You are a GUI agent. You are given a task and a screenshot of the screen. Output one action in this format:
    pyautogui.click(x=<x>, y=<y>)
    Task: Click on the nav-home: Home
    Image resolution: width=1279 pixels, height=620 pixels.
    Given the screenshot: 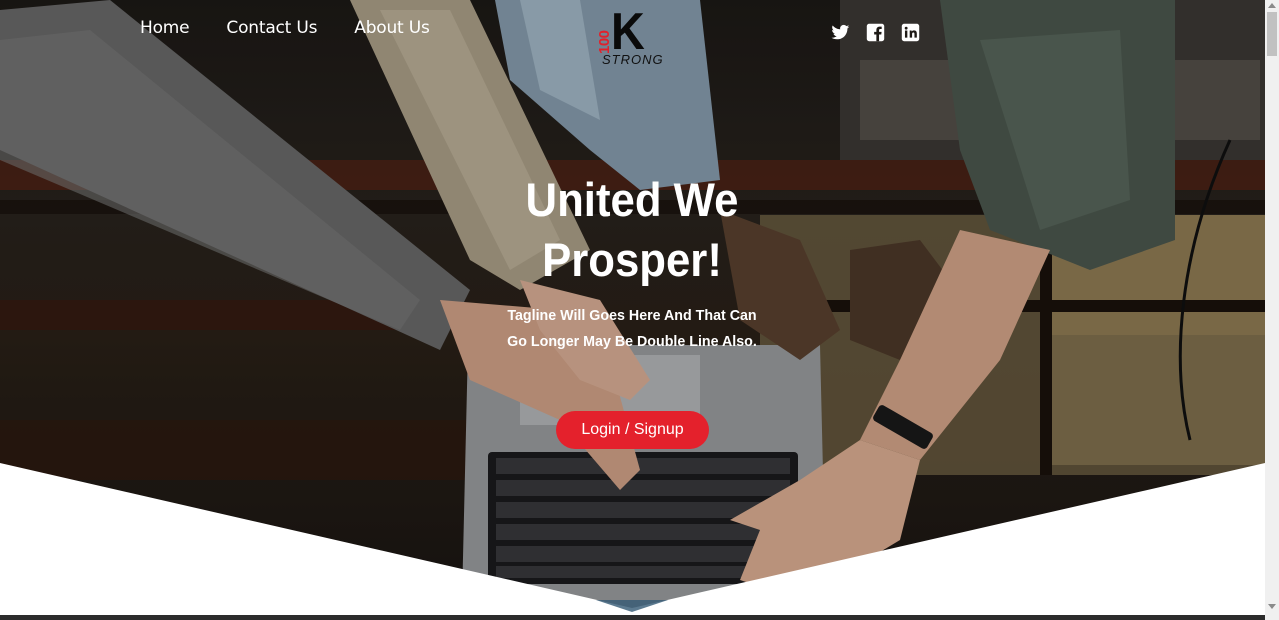 What is the action you would take?
    pyautogui.click(x=165, y=28)
    